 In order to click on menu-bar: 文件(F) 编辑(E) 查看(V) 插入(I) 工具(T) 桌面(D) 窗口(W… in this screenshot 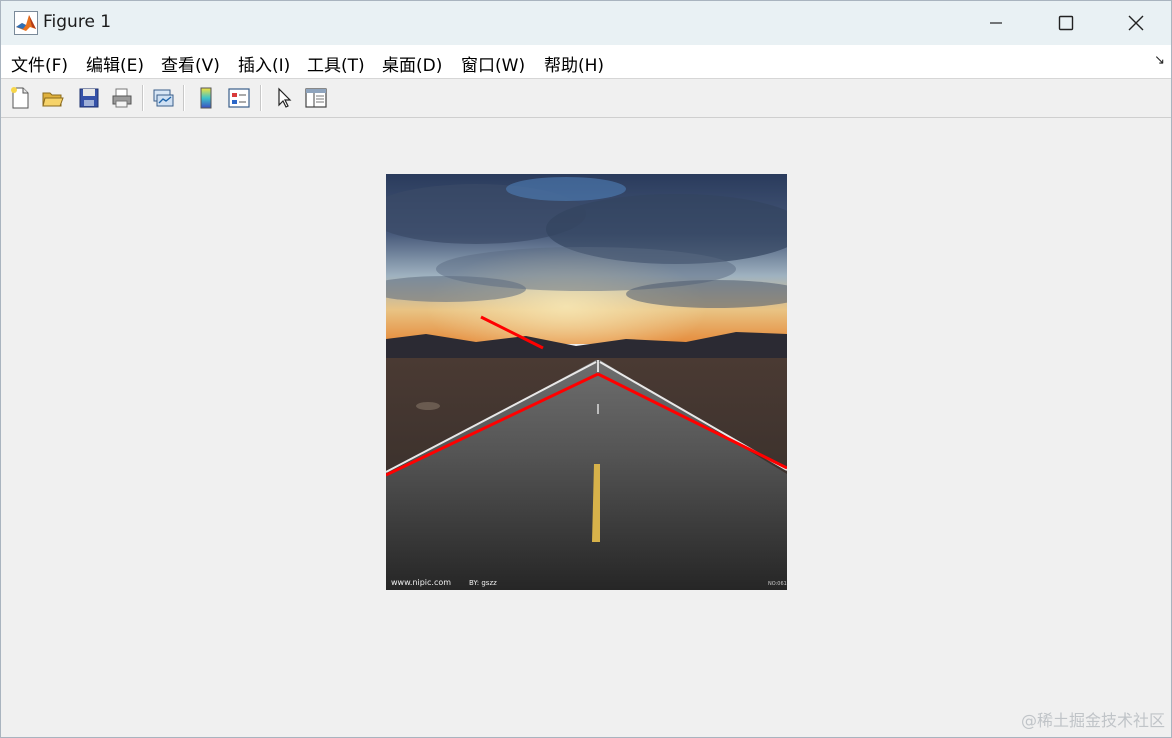, I will do `click(586, 62)`.